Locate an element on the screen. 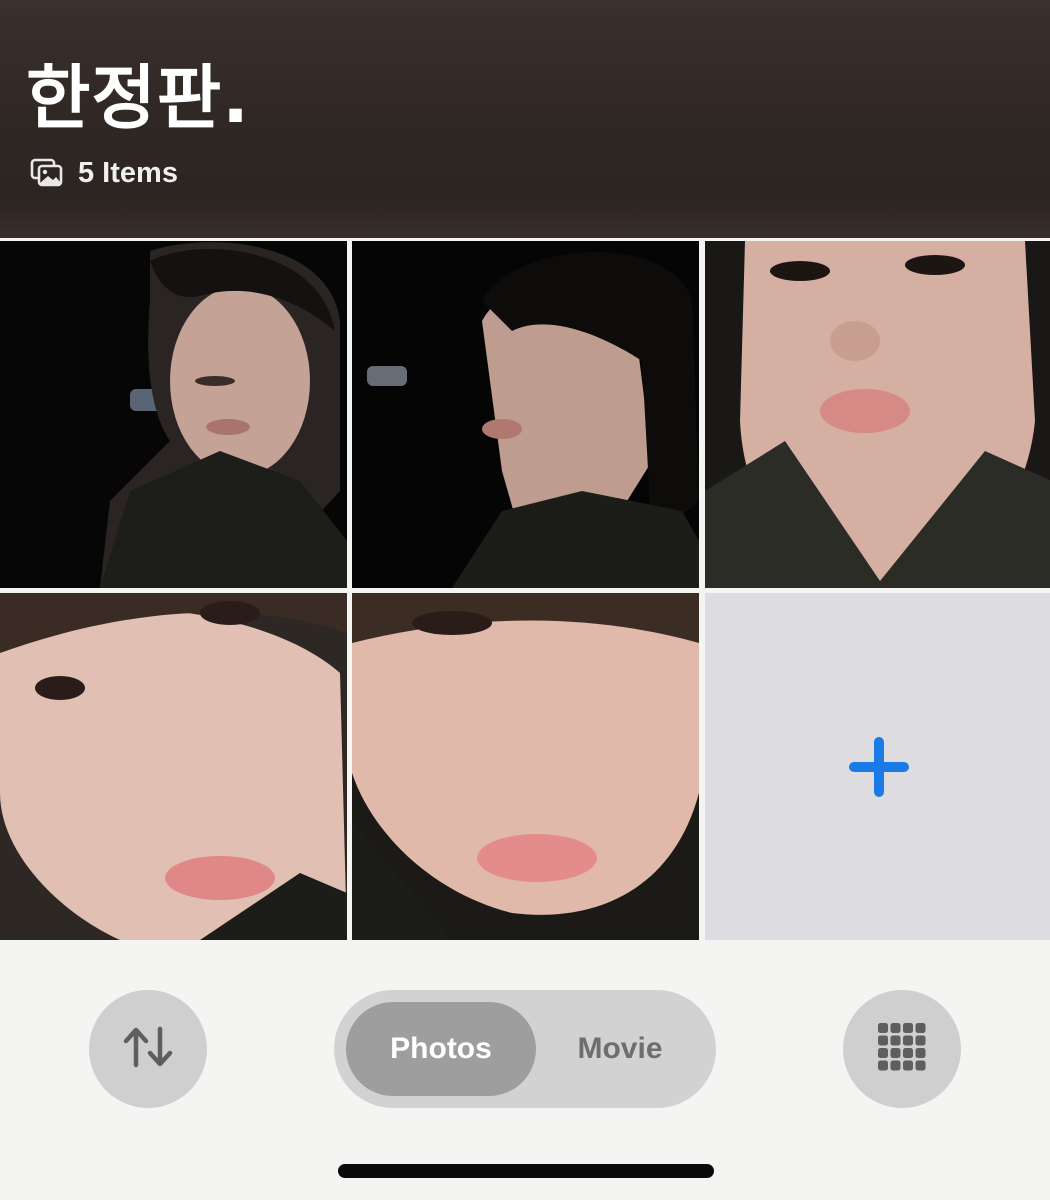 This screenshot has height=1200, width=1050. segment-movie: Movie is located at coordinates (620, 1049).